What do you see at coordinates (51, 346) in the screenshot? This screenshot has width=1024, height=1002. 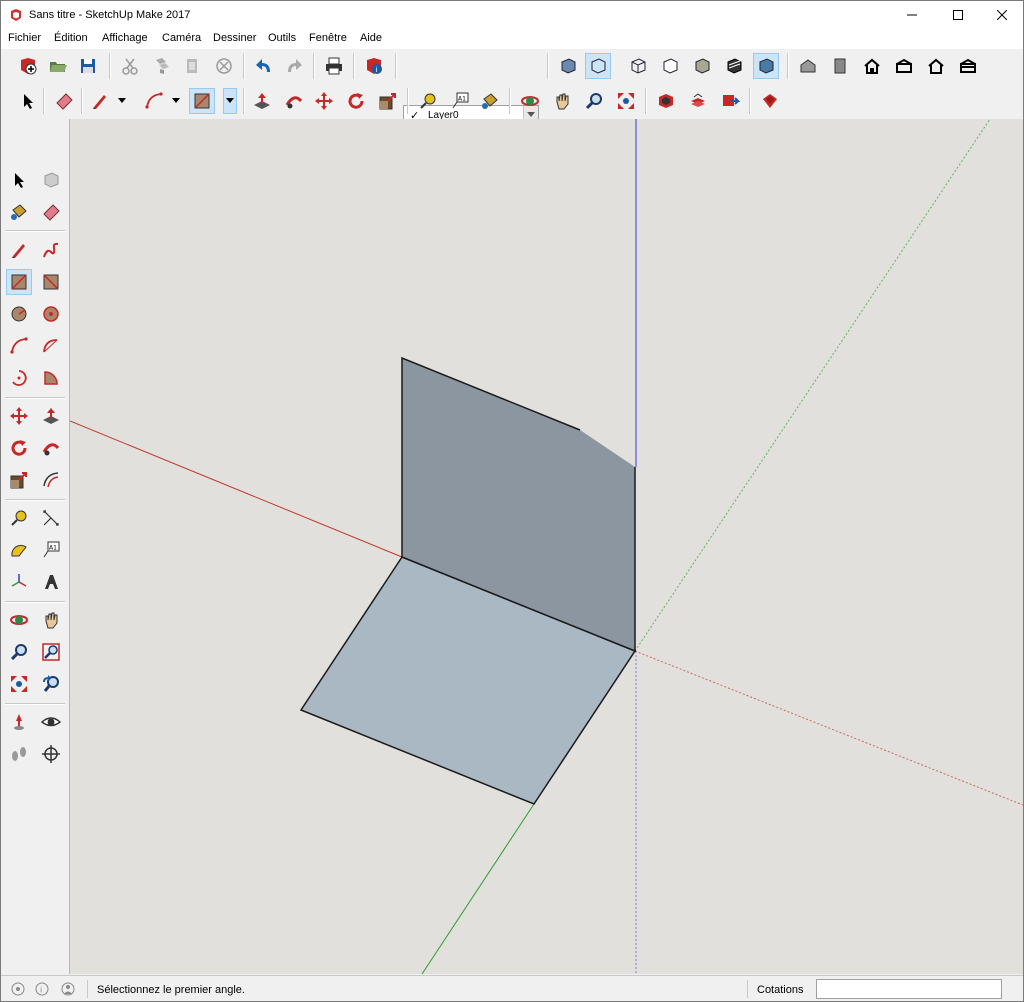 I see `arc-2pt-left-button` at bounding box center [51, 346].